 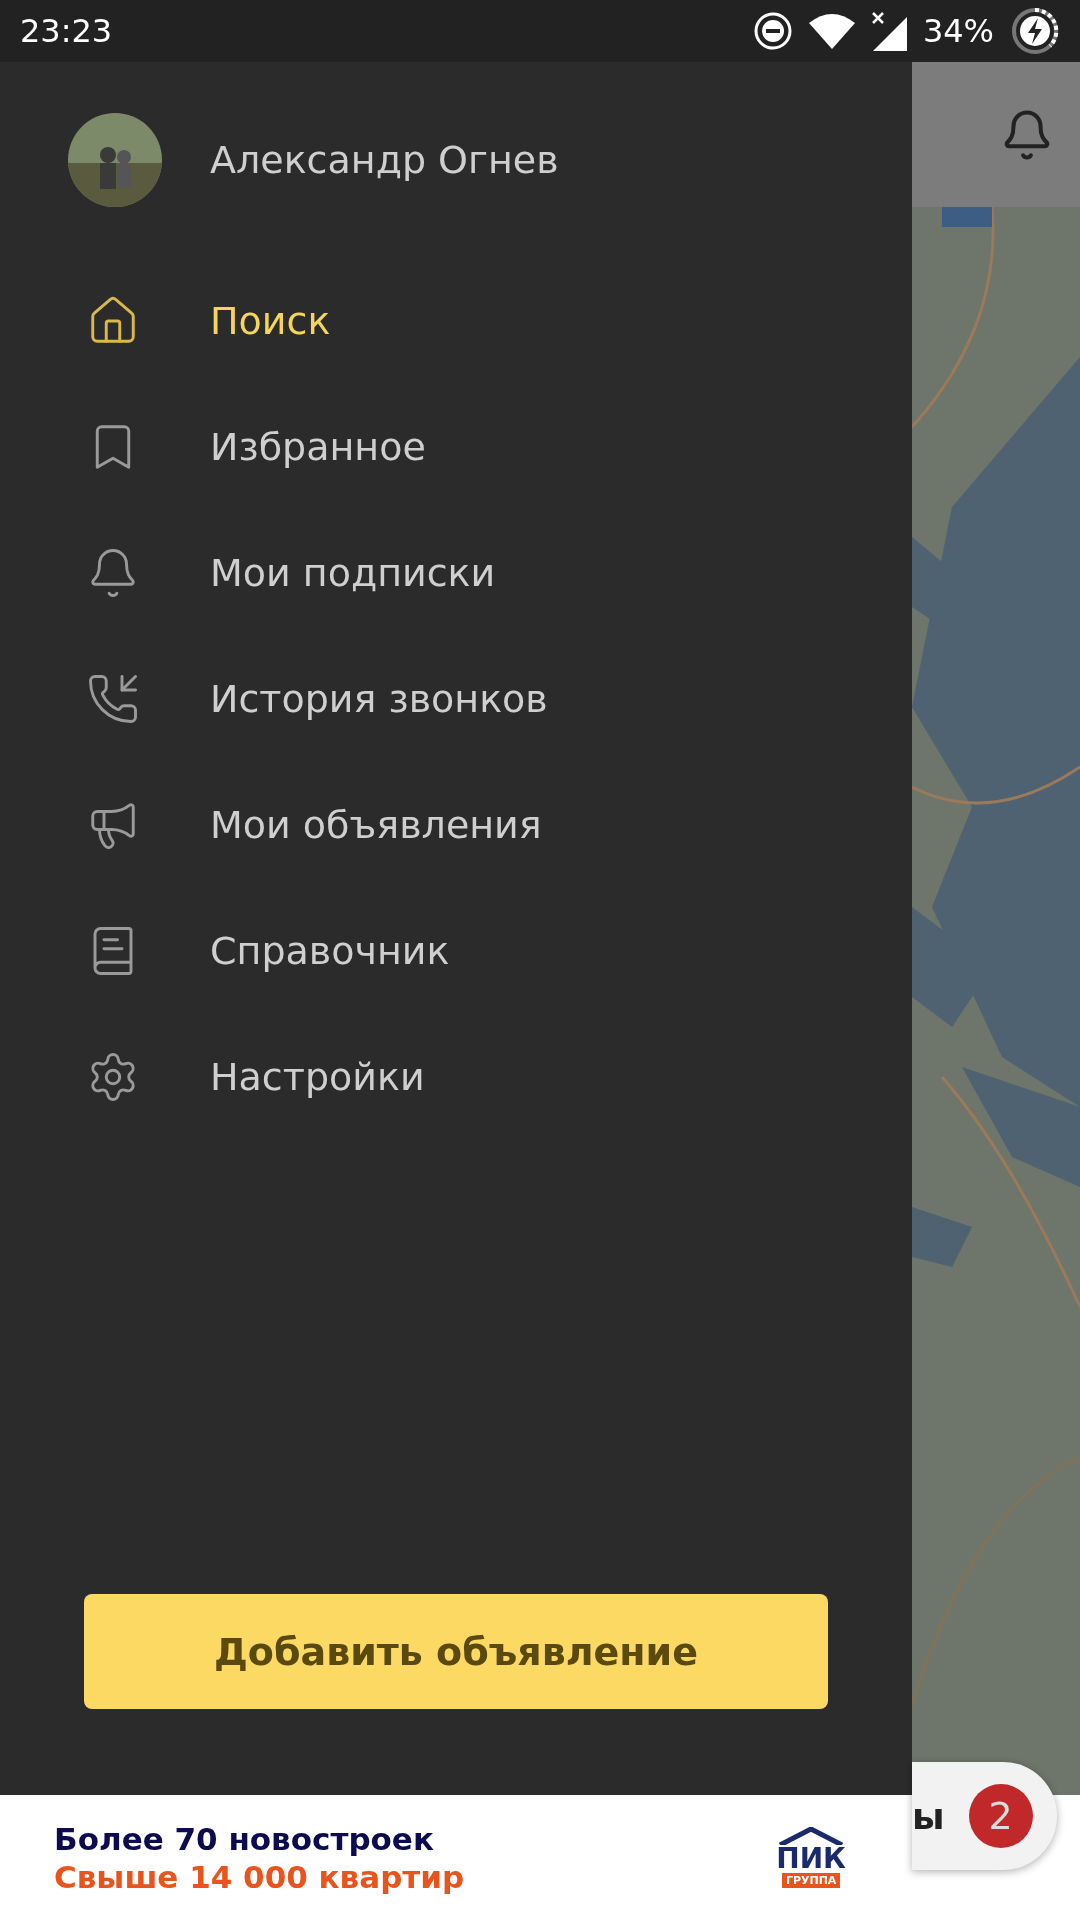 What do you see at coordinates (811, 1836) in the screenshot?
I see `roof-icon` at bounding box center [811, 1836].